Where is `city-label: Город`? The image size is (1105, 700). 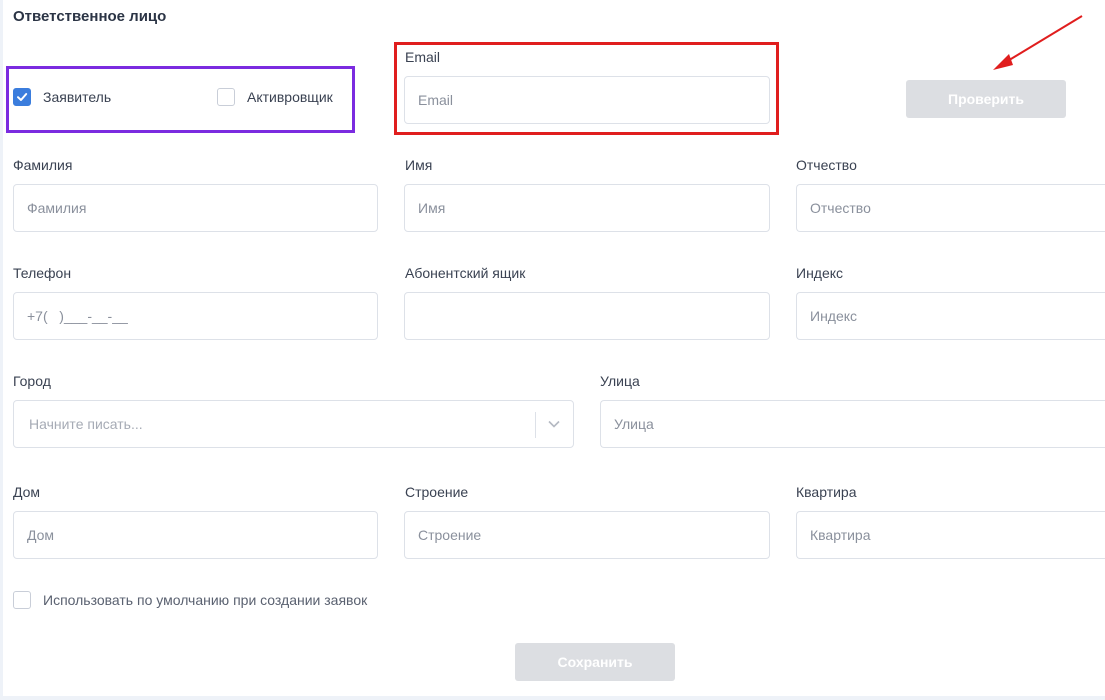
city-label: Город is located at coordinates (32, 381).